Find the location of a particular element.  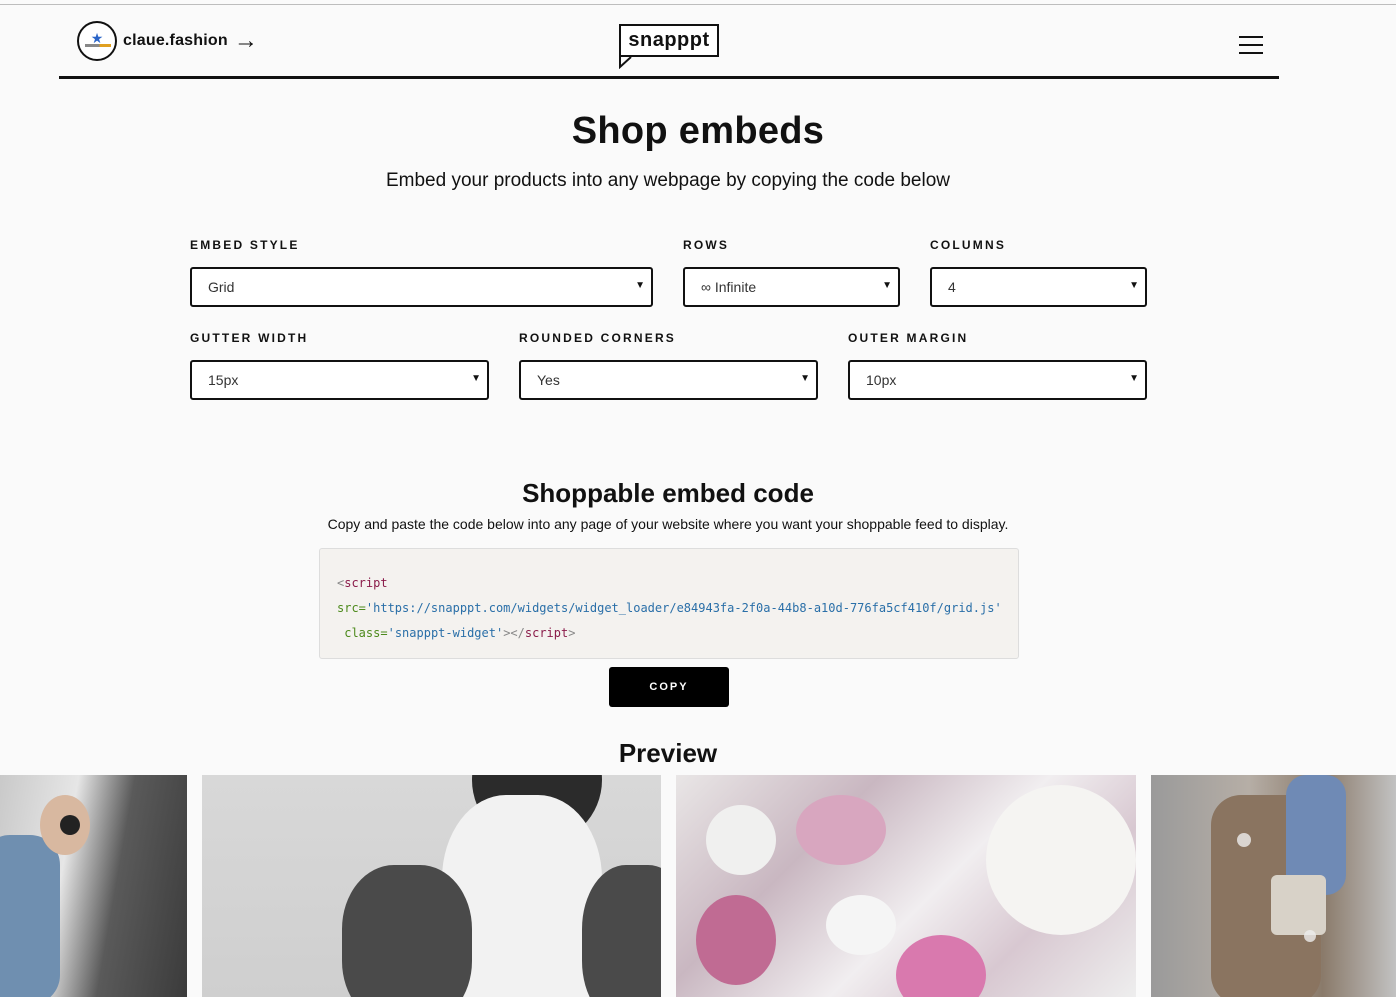

embed-style-label: EMBED STYLE is located at coordinates (245, 245).